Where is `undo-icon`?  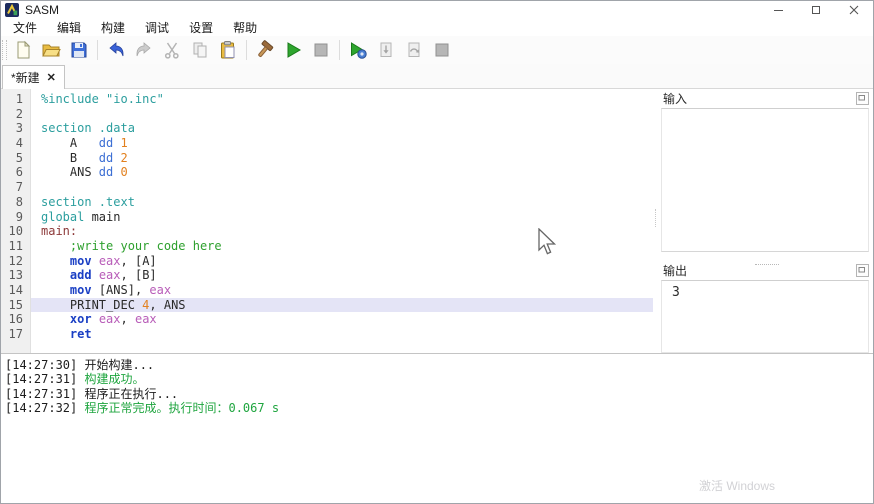
undo-icon is located at coordinates (116, 50).